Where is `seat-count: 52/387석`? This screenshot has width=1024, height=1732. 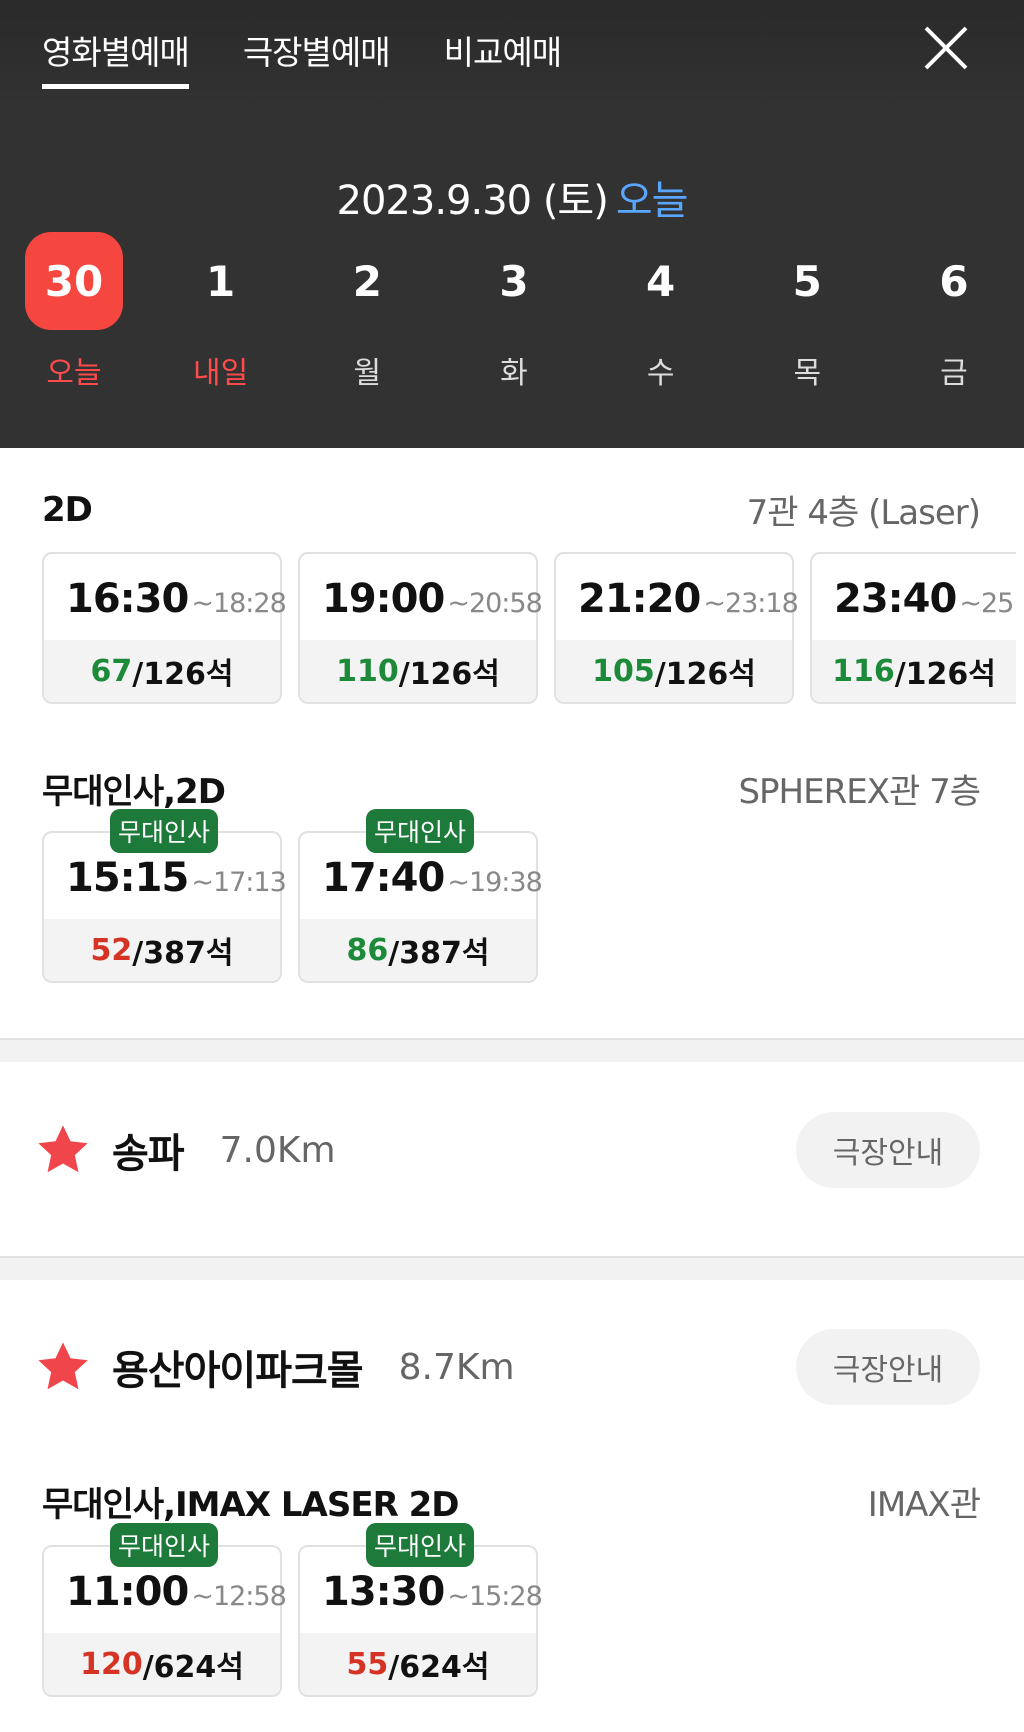
seat-count: 52/387석 is located at coordinates (162, 950).